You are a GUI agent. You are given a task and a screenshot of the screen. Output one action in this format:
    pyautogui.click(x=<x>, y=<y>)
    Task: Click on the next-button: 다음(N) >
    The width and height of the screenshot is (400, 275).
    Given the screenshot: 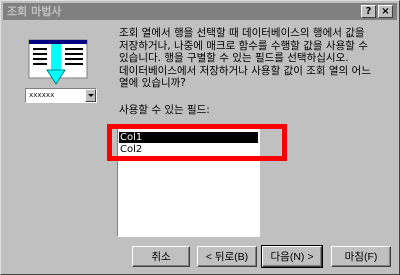 What is the action you would take?
    pyautogui.click(x=292, y=256)
    